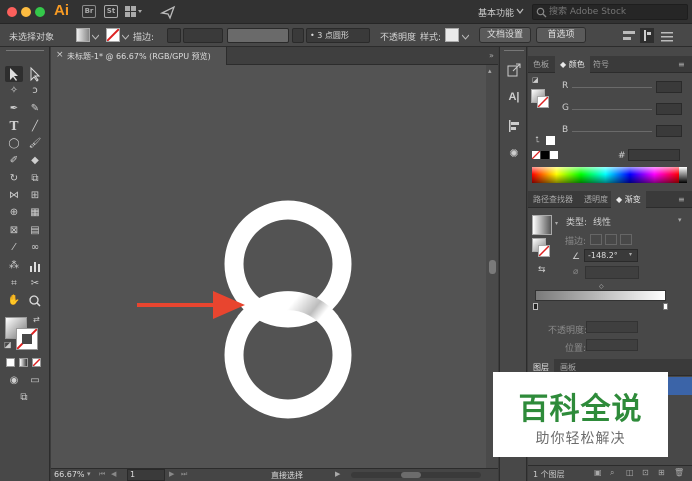 The width and height of the screenshot is (692, 481). I want to click on stroke-weight-input, so click(203, 35).